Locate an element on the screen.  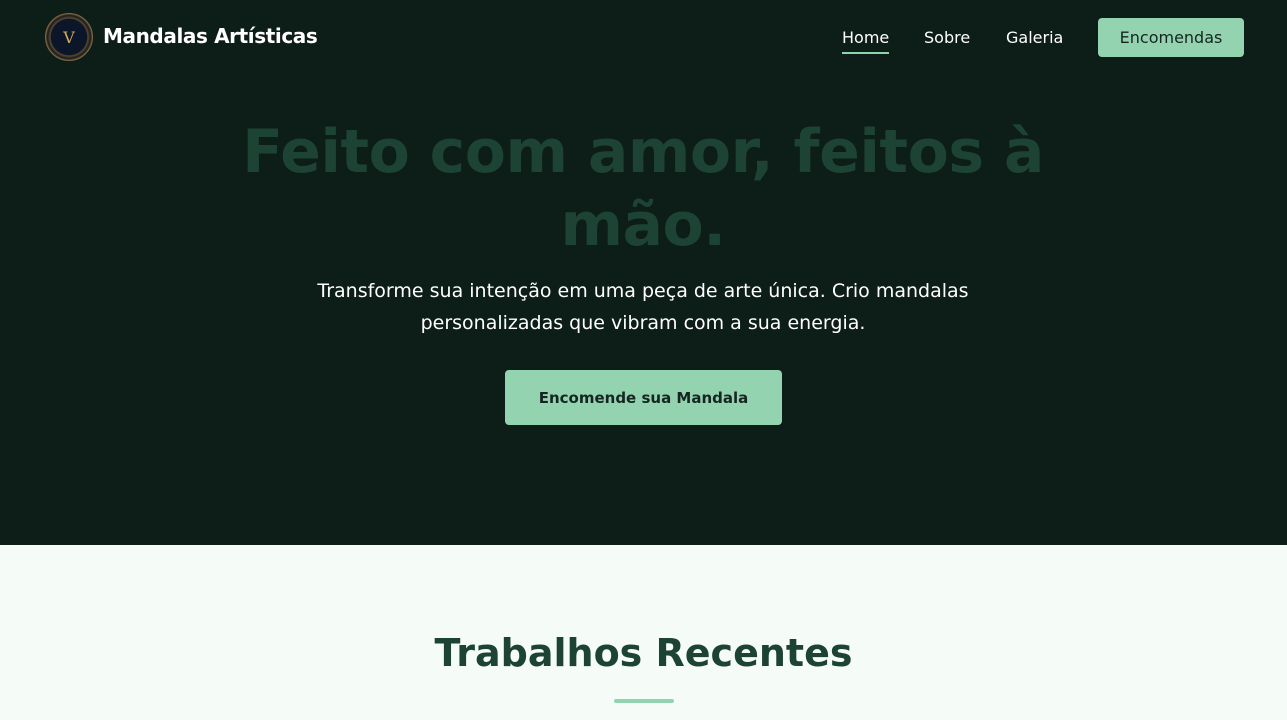
nav-link-galeria: Galeria is located at coordinates (1034, 37).